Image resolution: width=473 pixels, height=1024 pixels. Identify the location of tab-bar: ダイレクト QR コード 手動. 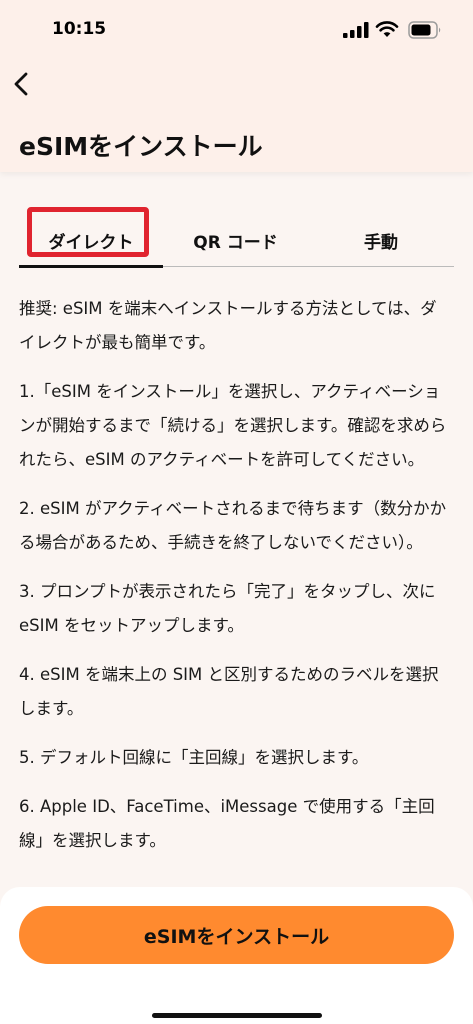
(236, 241).